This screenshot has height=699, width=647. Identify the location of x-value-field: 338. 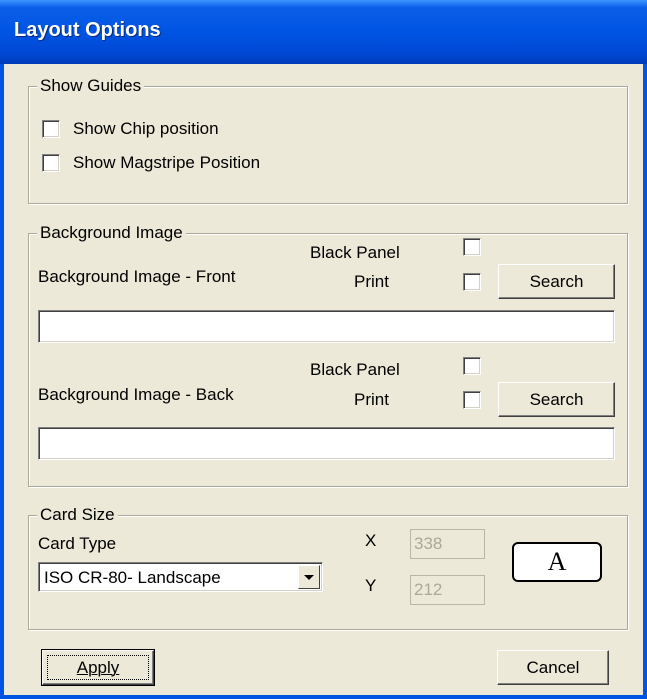
(447, 544).